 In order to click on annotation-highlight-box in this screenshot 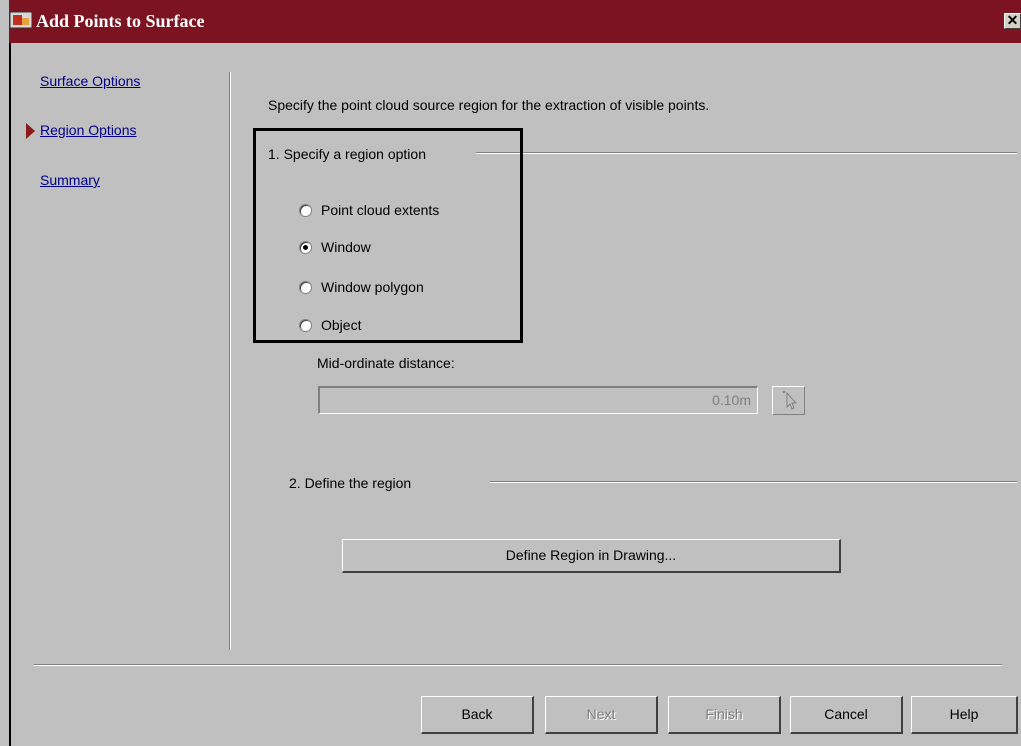, I will do `click(388, 235)`.